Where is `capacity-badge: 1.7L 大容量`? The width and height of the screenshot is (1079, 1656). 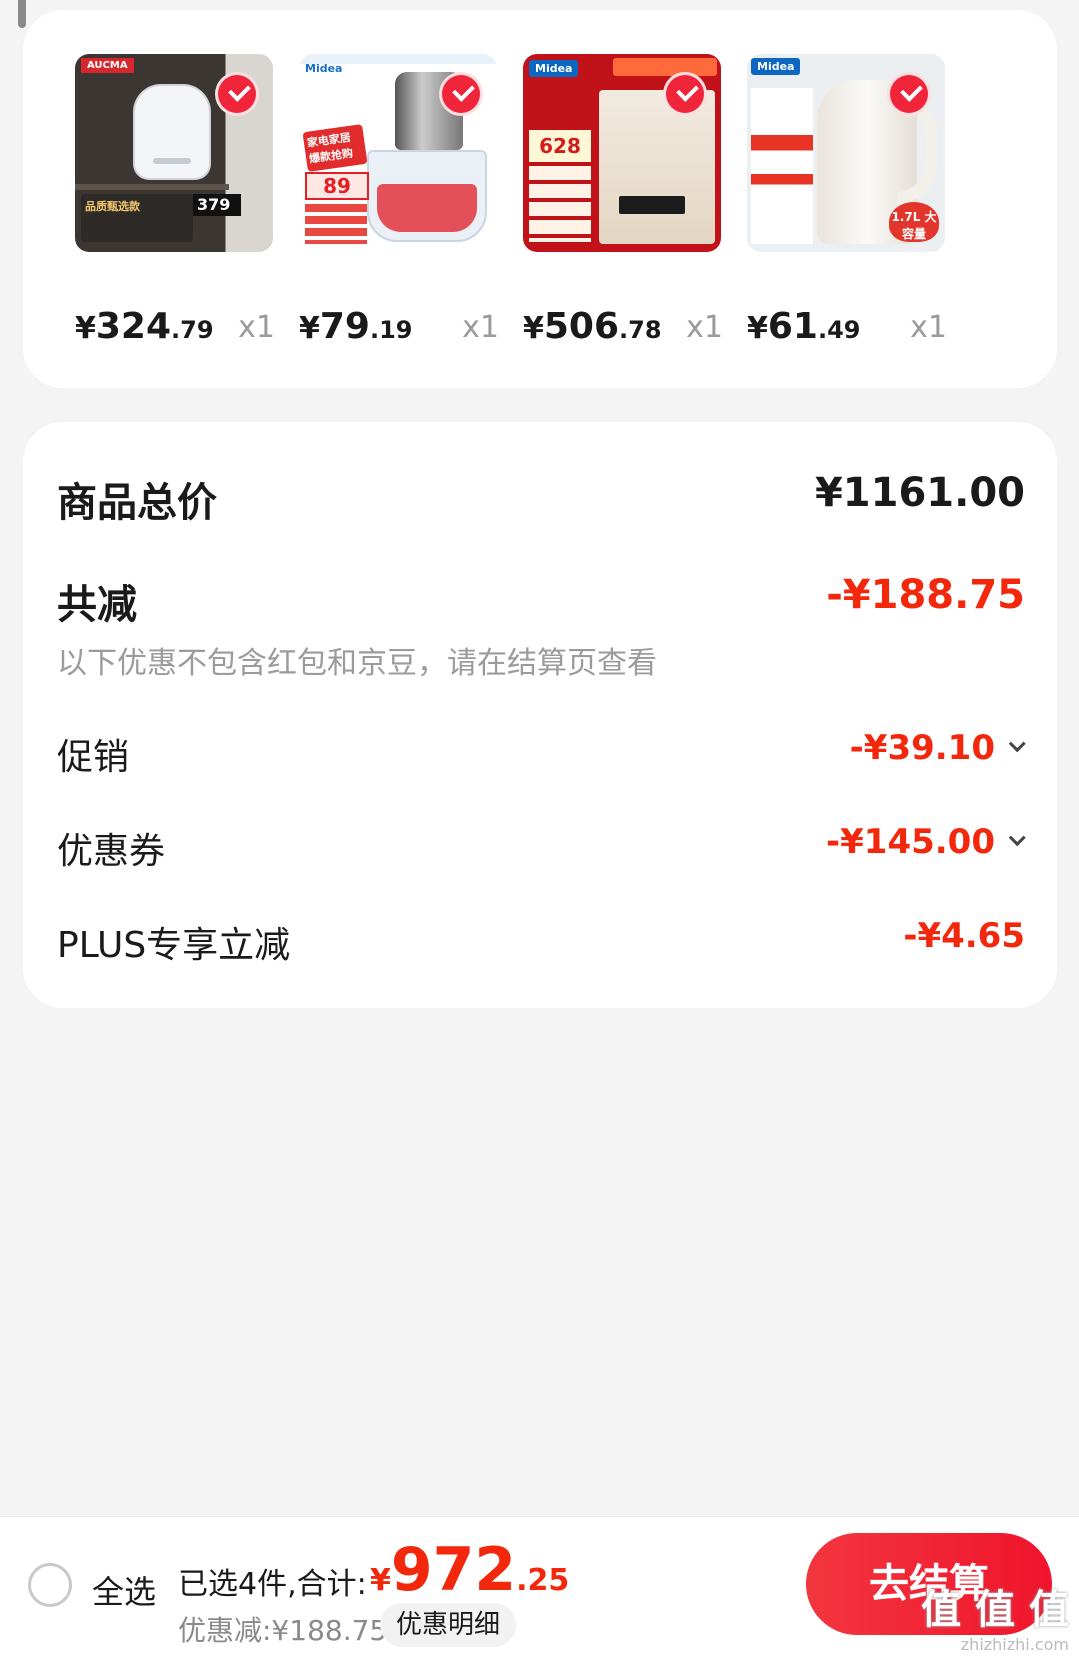 capacity-badge: 1.7L 大容量 is located at coordinates (914, 222).